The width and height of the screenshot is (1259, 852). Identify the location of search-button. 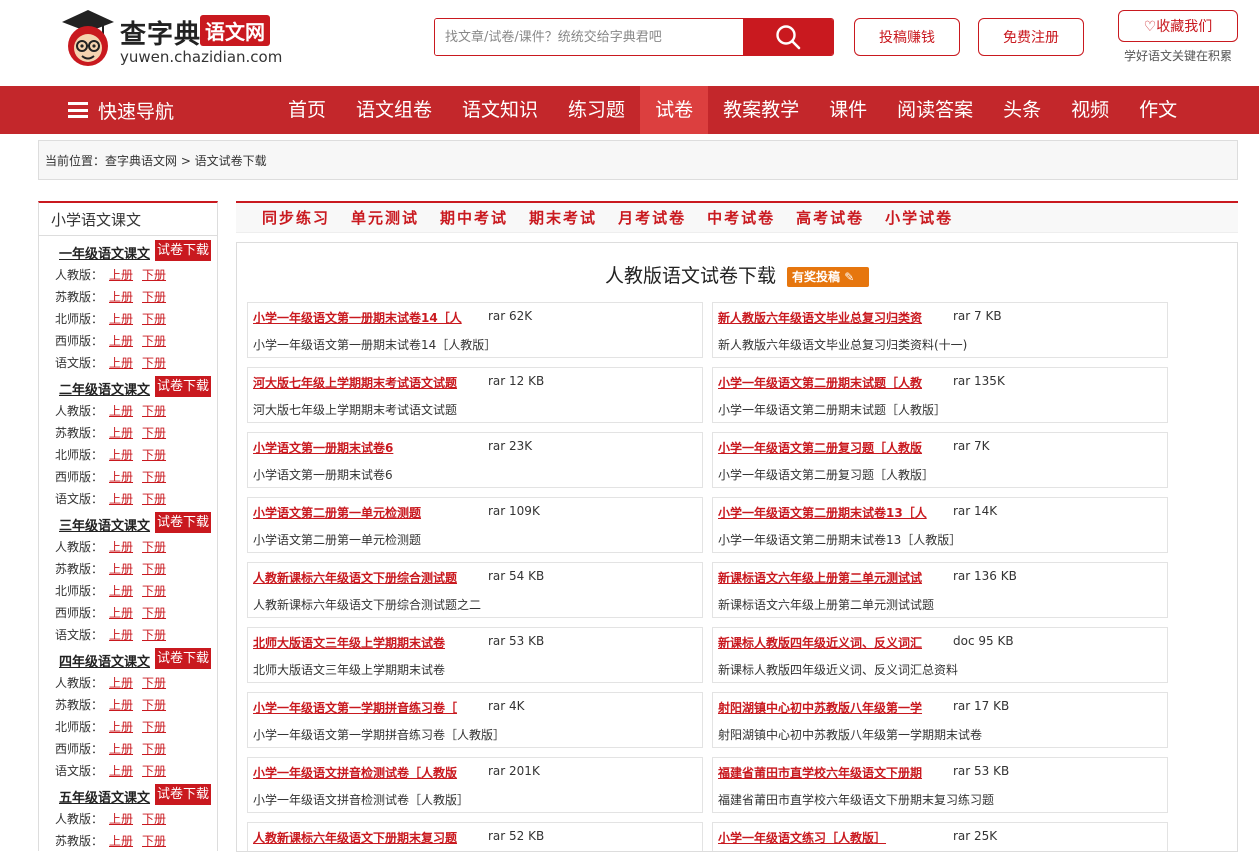
(788, 37).